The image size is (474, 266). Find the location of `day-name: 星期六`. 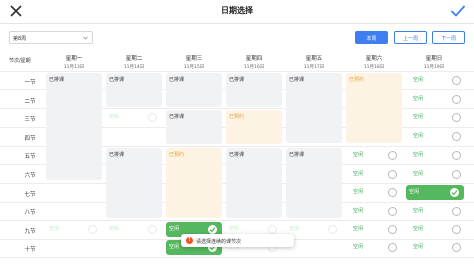

day-name: 星期六 is located at coordinates (374, 59).